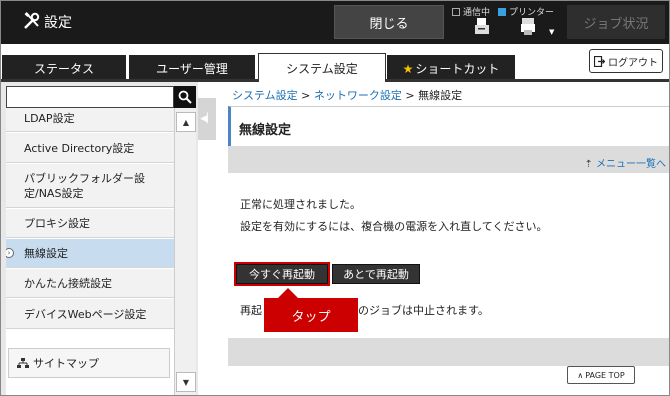  I want to click on sidebar-item-label: デバイスWebページ設定, so click(85, 314).